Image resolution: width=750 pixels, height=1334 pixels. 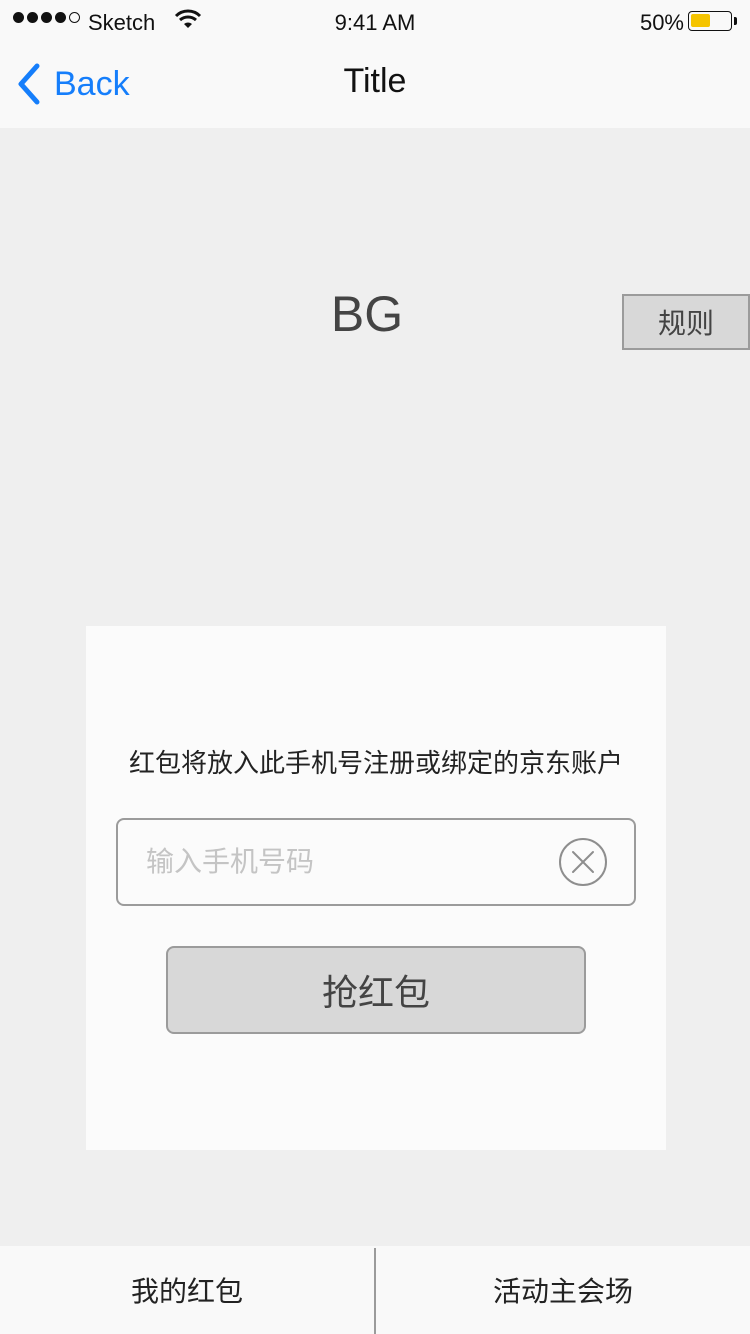 What do you see at coordinates (563, 1290) in the screenshot?
I see `tab-main-venue: 活动主会场` at bounding box center [563, 1290].